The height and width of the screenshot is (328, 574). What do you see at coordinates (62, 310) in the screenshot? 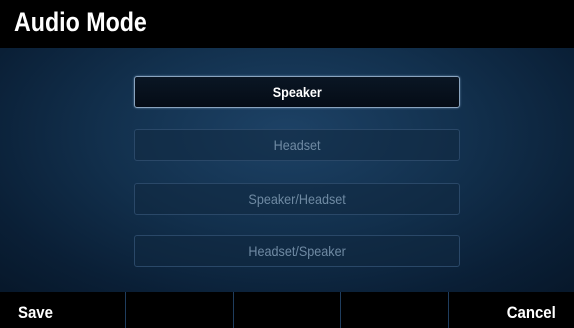
I see `save-softkey: Save` at bounding box center [62, 310].